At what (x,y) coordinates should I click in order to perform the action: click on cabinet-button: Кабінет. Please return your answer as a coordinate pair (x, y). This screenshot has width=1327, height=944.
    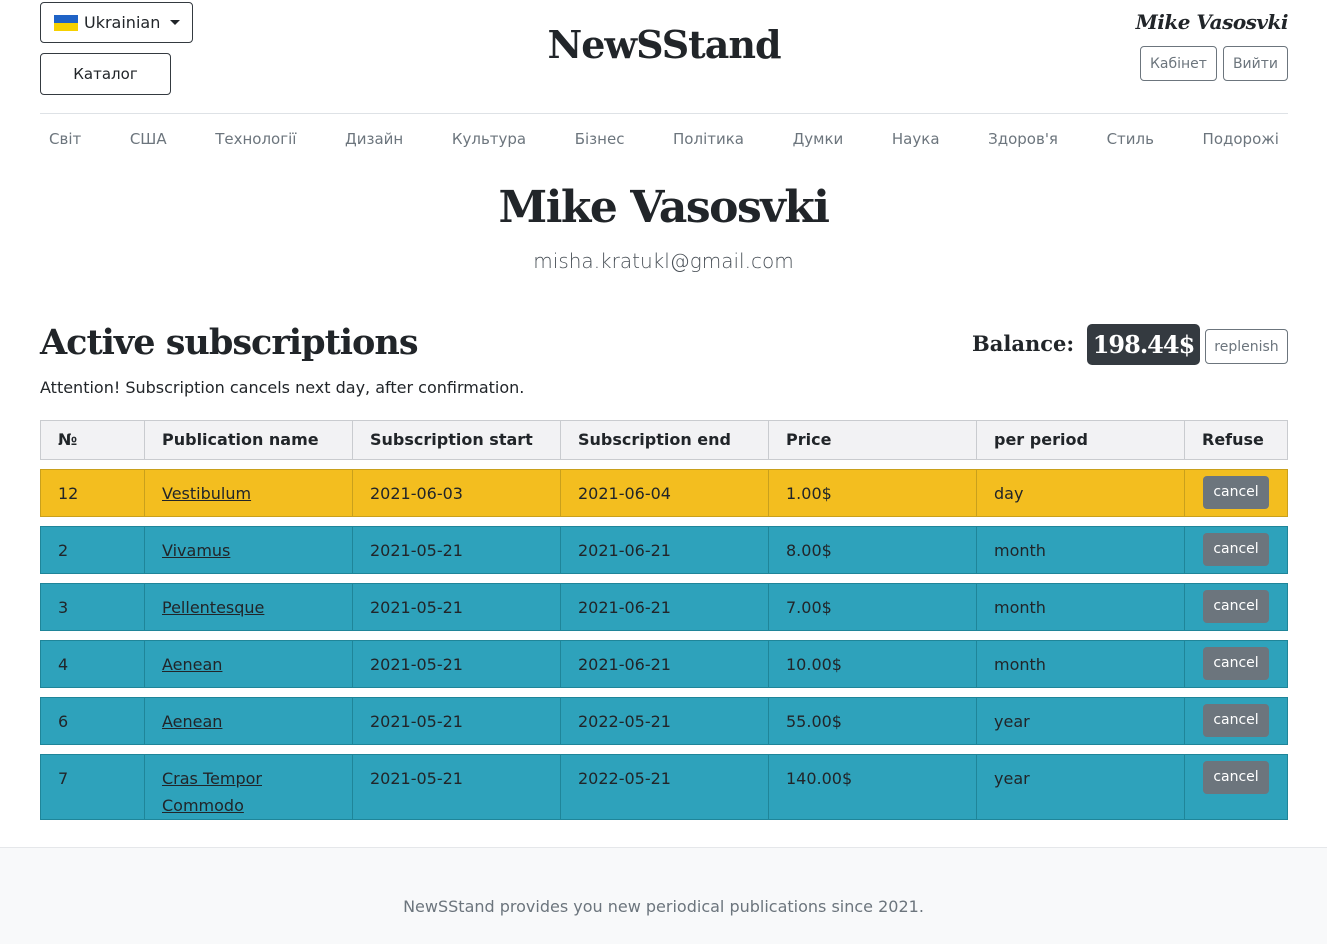
    Looking at the image, I should click on (1178, 63).